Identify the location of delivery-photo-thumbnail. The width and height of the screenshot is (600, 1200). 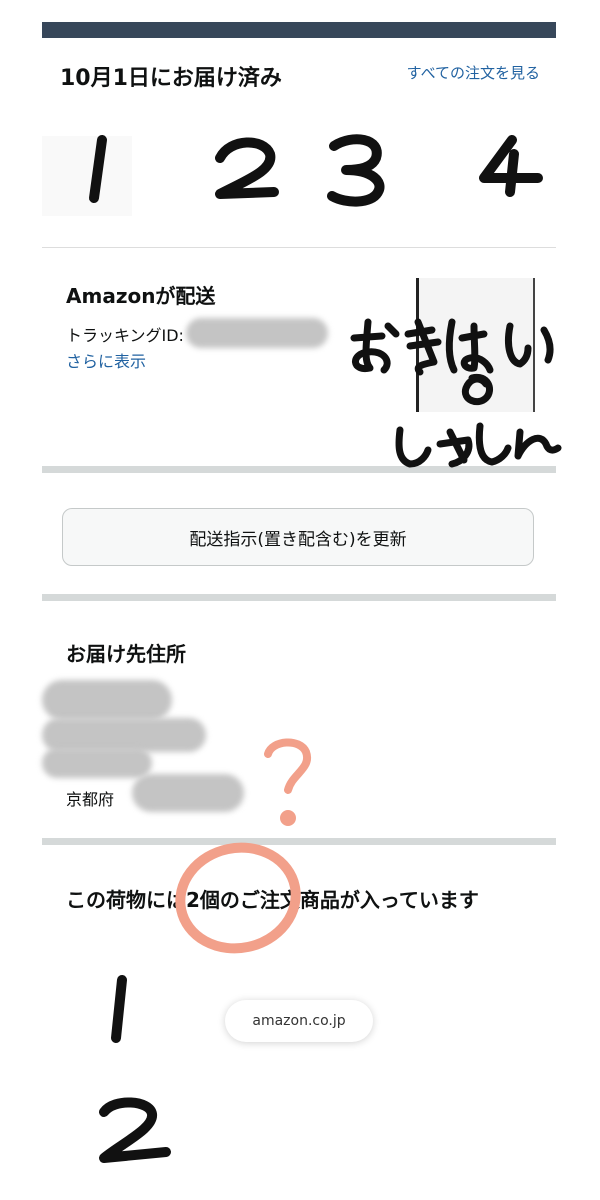
(475, 345).